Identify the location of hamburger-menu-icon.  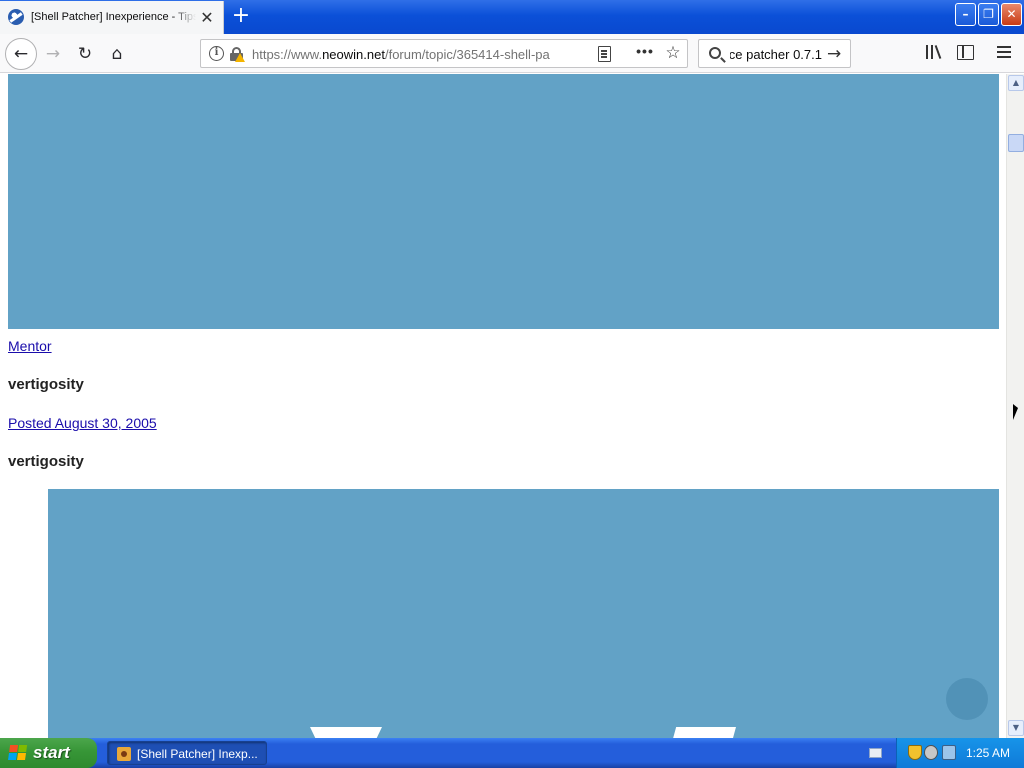
(1004, 52).